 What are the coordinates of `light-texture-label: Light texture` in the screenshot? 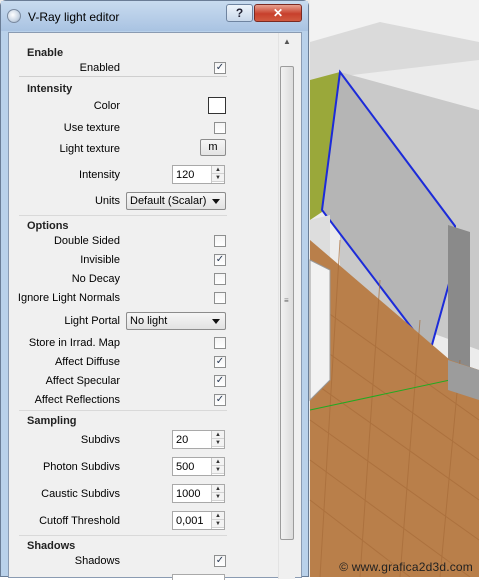 It's located at (89, 149).